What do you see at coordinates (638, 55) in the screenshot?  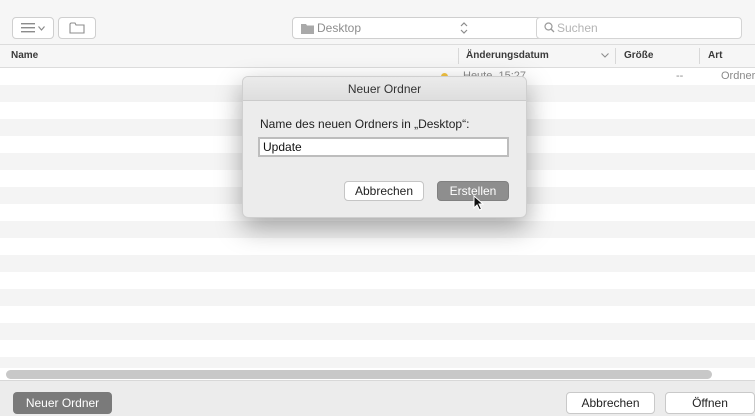 I see `column-size: Größe` at bounding box center [638, 55].